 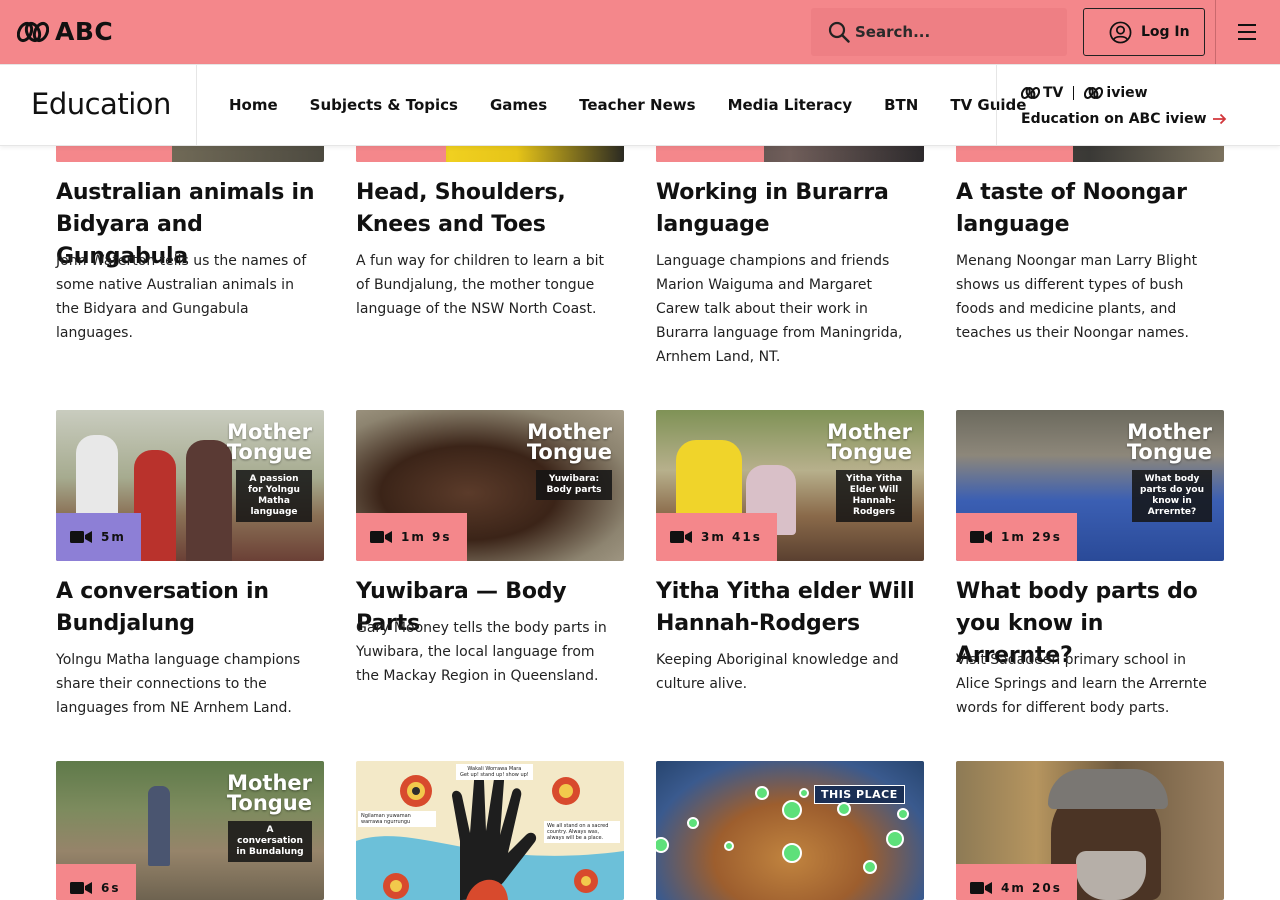 I want to click on nav-link-subjects-topics: Subjects & Topics, so click(x=384, y=105).